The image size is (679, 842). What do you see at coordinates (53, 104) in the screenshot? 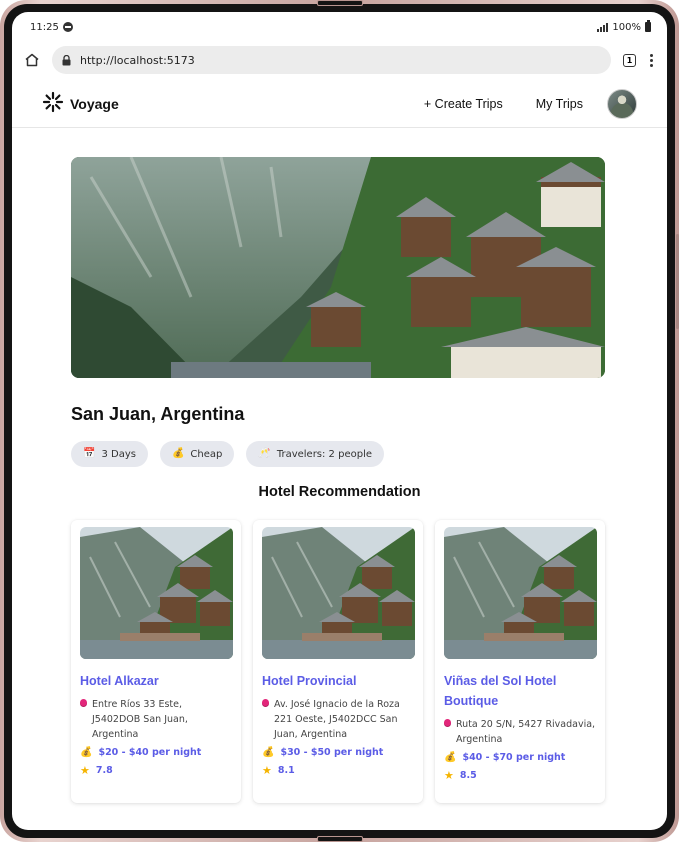
I see `logo-icon` at bounding box center [53, 104].